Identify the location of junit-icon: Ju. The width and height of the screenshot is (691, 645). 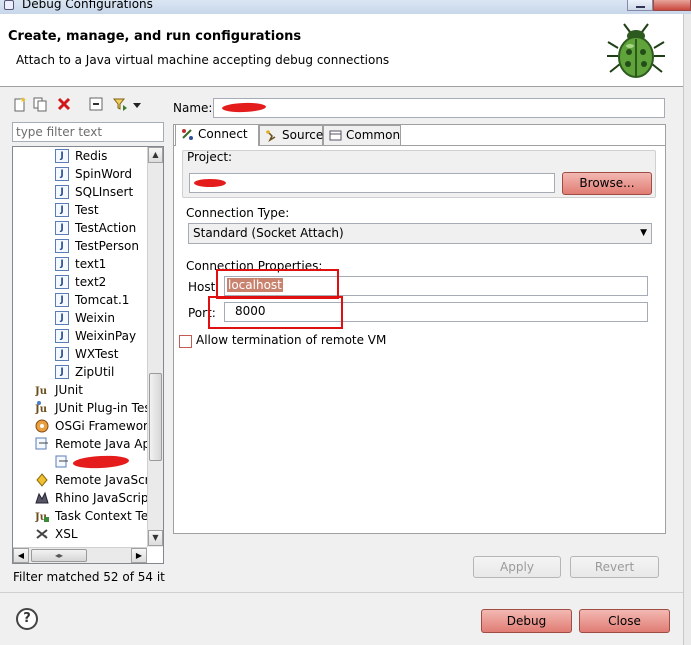
(41, 391).